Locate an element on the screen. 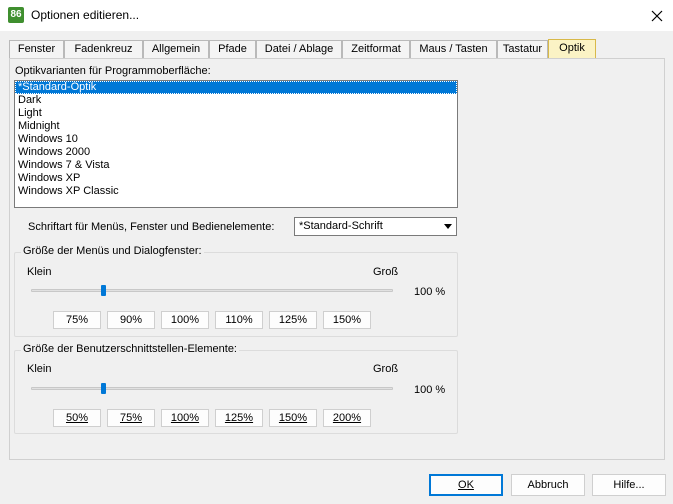  list-item: Windows 2000 is located at coordinates (236, 152).